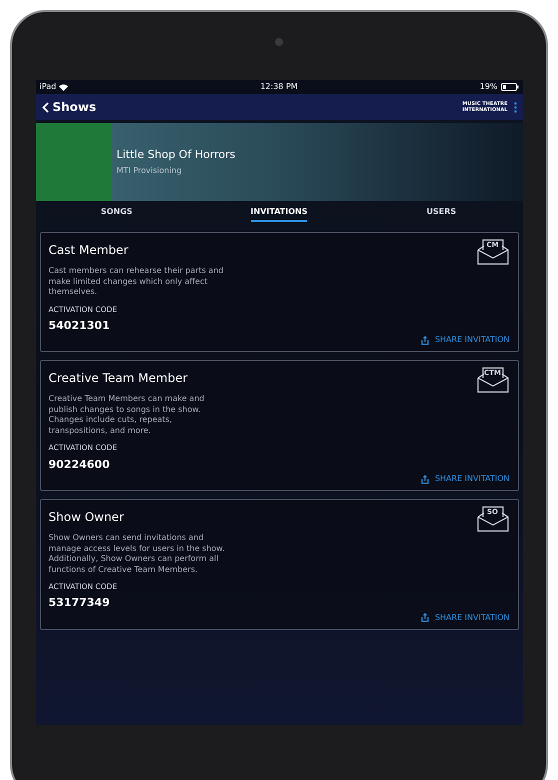  I want to click on wifi-icon, so click(63, 87).